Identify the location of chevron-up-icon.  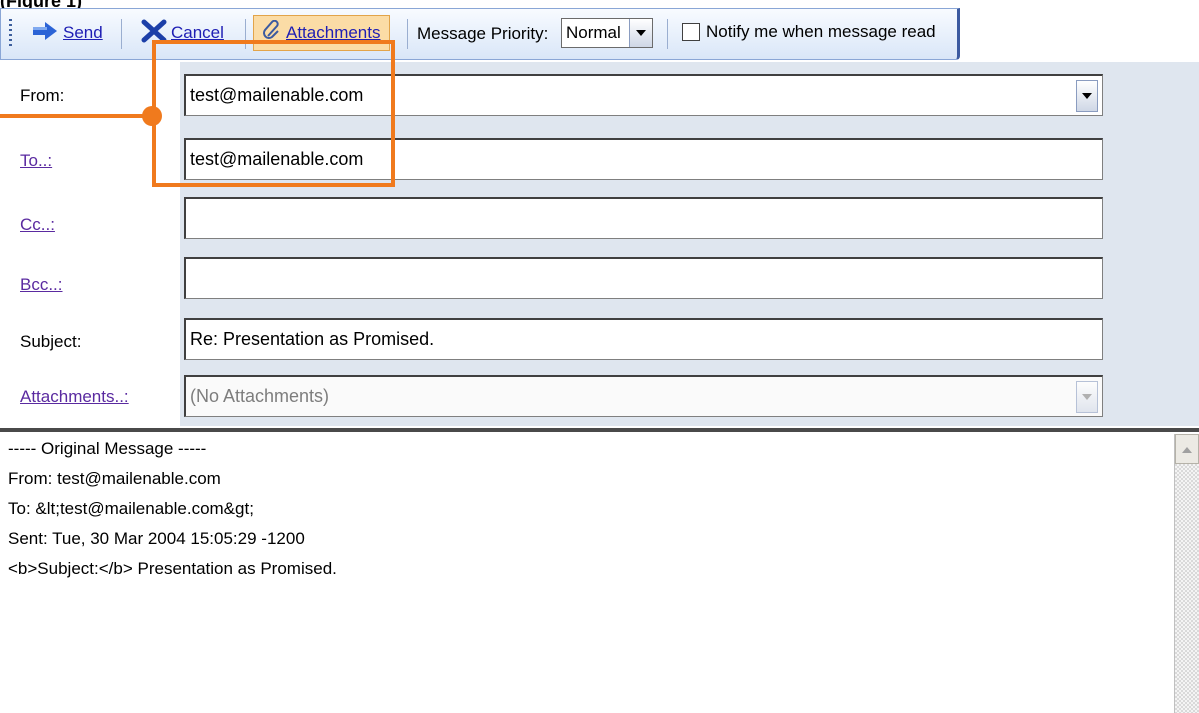
(1187, 449).